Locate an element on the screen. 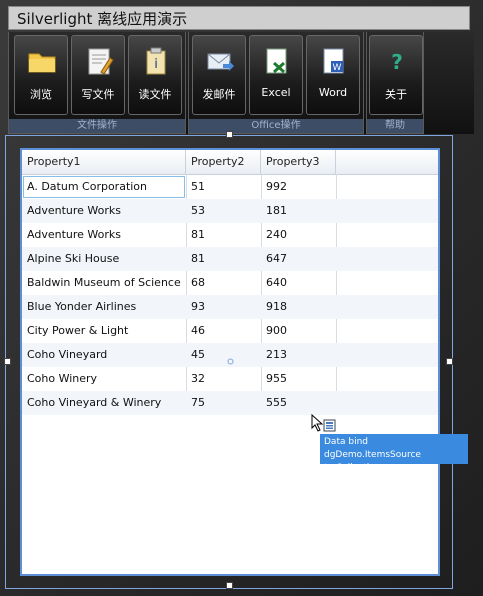  group-label-office: Office操作 is located at coordinates (276, 126).